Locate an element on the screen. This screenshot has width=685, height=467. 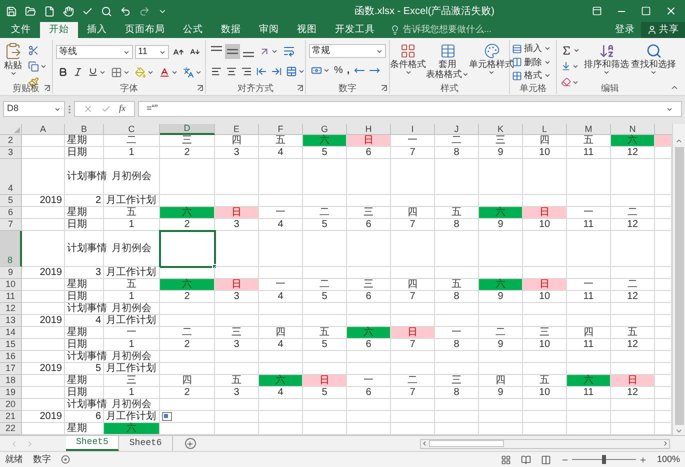
drag-handle-icon is located at coordinates (69, 109).